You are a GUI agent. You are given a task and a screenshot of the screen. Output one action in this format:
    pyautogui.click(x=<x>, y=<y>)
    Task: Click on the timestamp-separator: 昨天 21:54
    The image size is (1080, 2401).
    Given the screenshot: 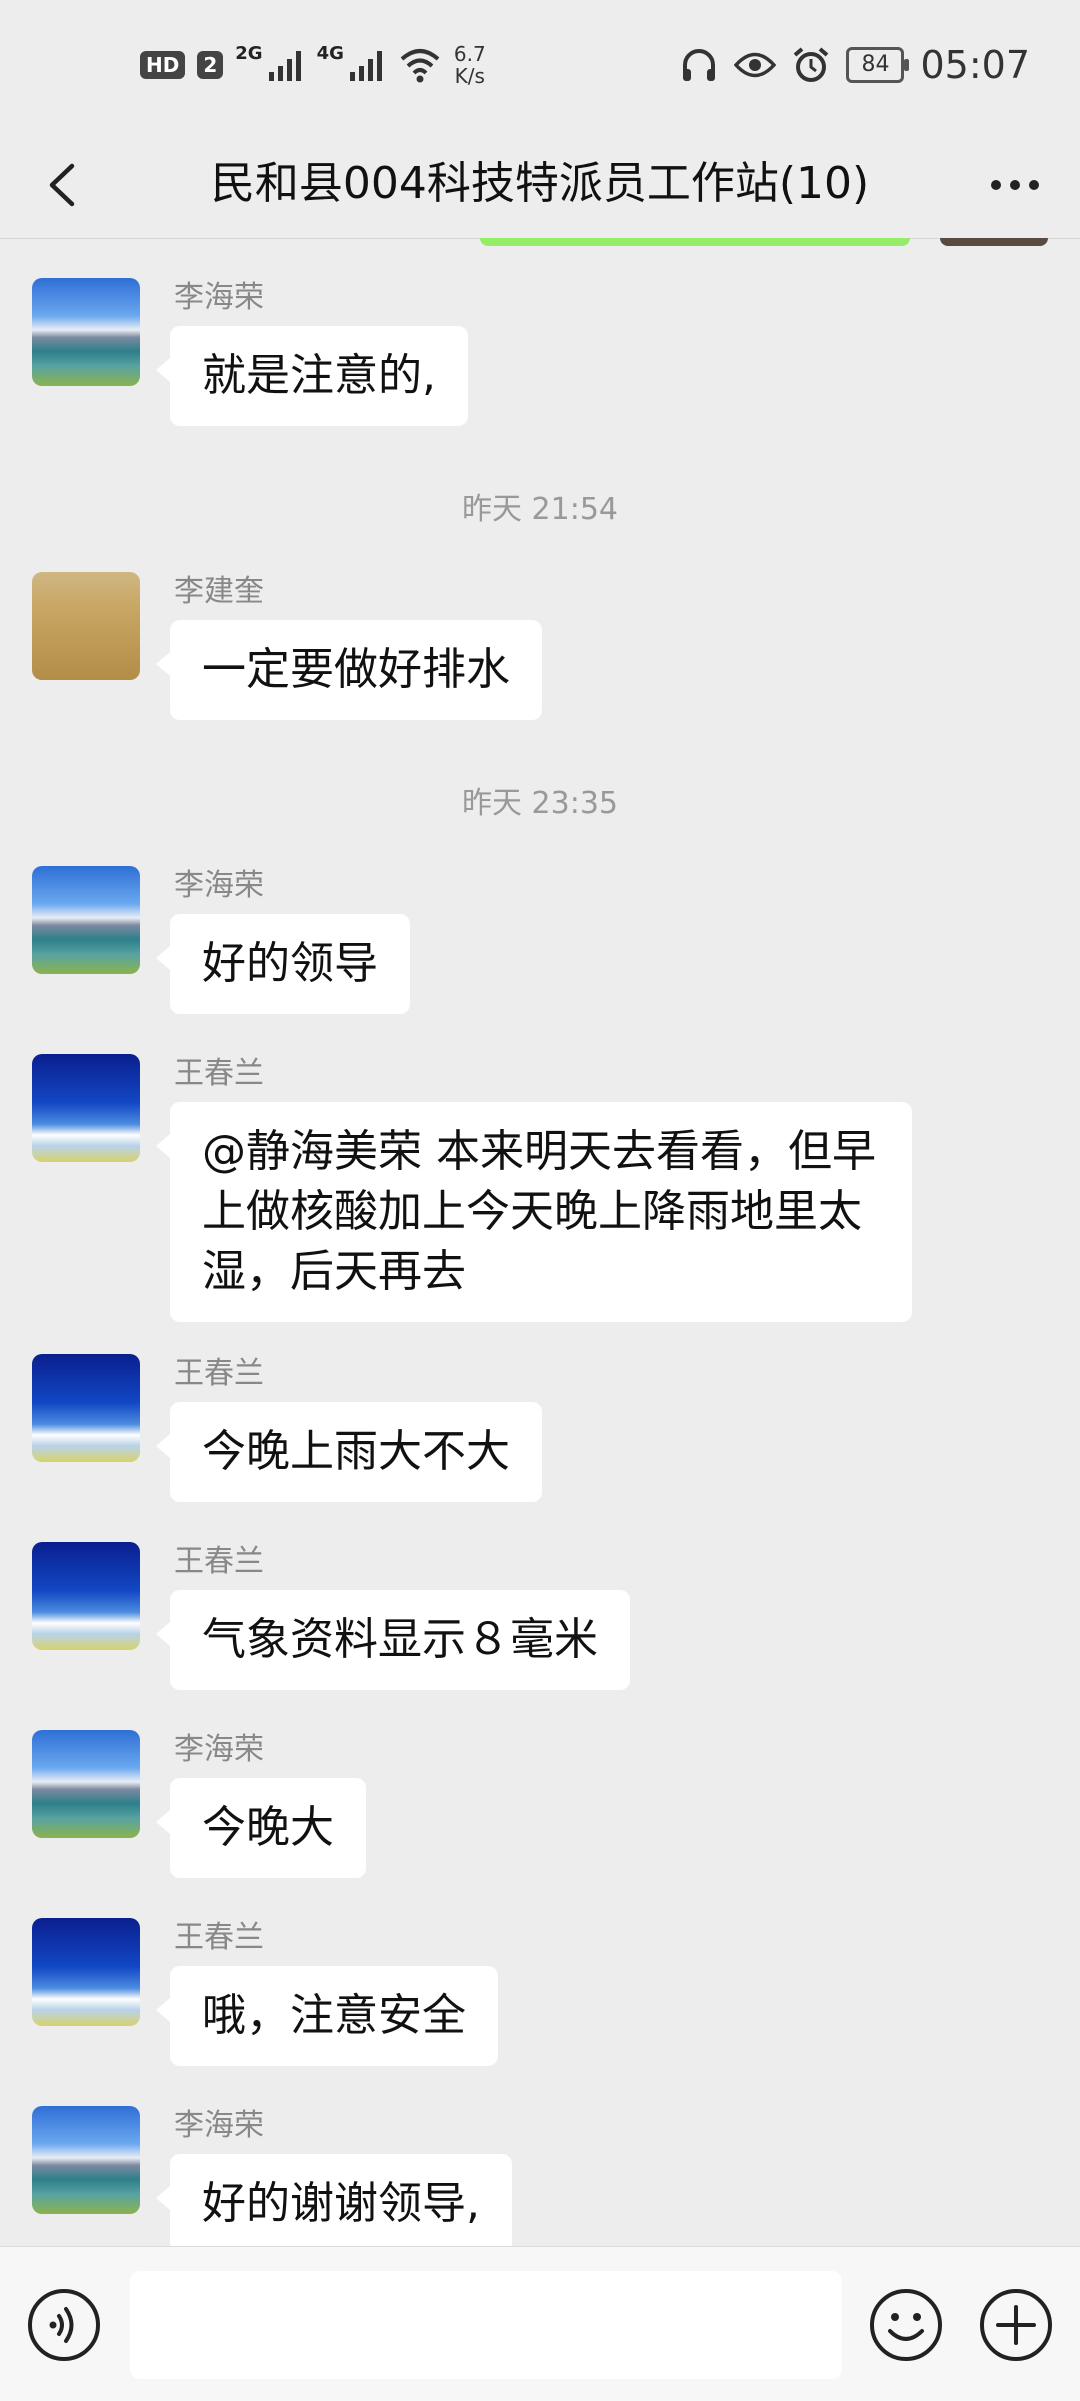 What is the action you would take?
    pyautogui.click(x=540, y=509)
    